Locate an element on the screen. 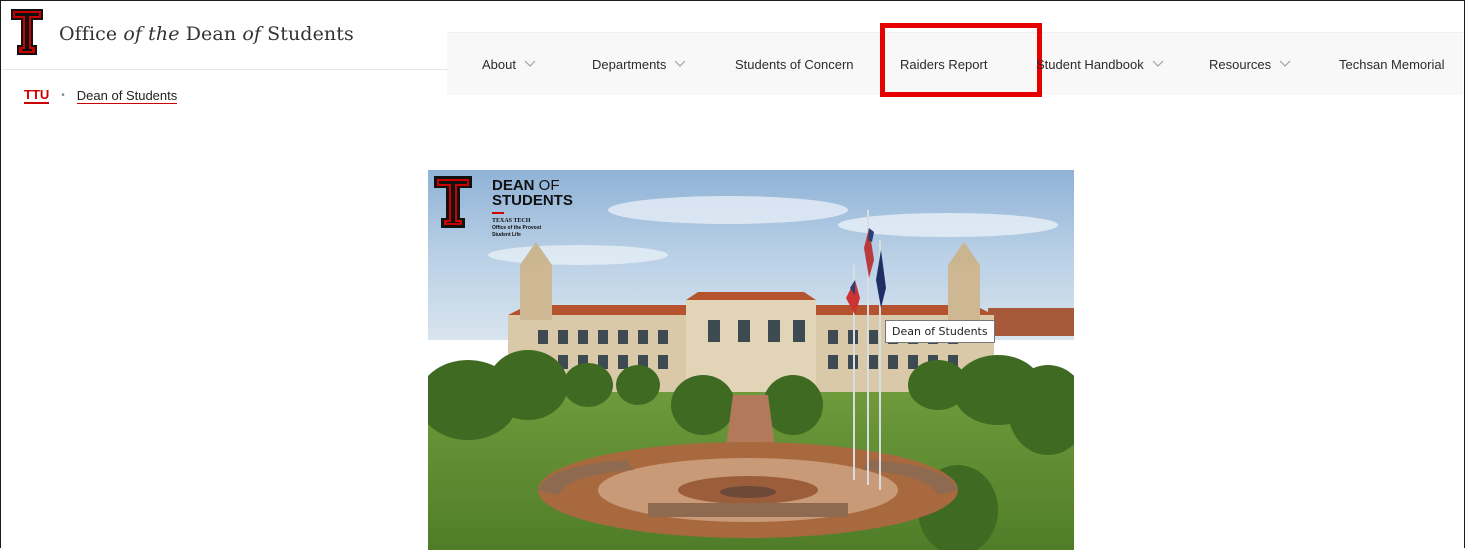  image-tooltip: Dean of Students is located at coordinates (940, 331).